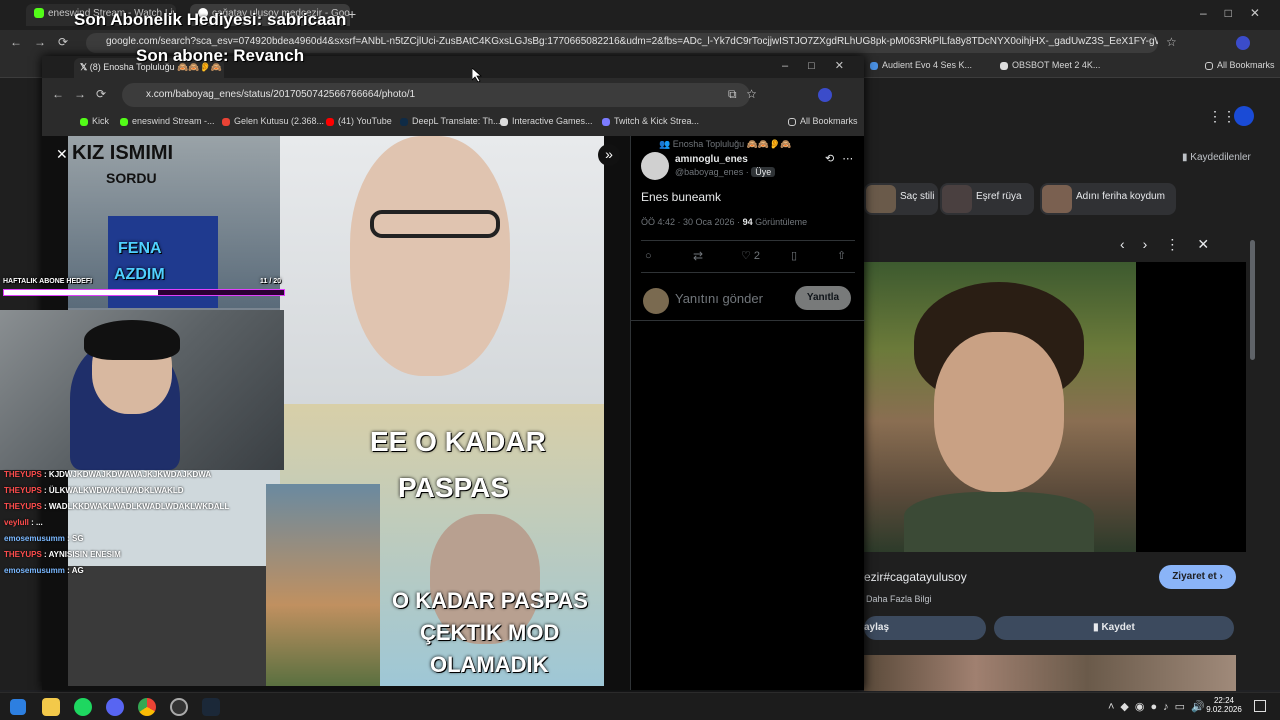  I want to click on image-viewer-controls: ‹›⋮✕, so click(1173, 244).